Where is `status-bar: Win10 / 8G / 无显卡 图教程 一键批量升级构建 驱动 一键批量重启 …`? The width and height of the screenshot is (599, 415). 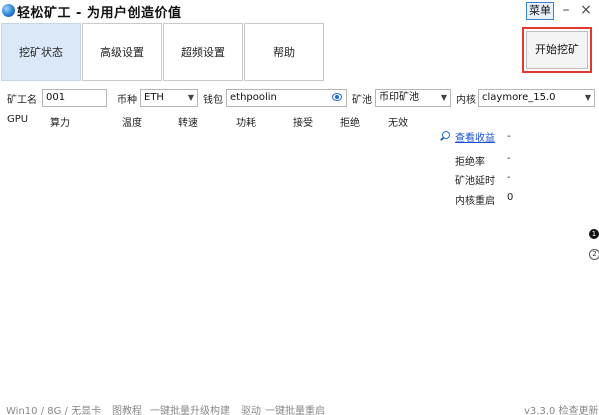
status-bar: Win10 / 8G / 无显卡 图教程 一键批量升级构建 驱动 一键批量重启 … is located at coordinates (299, 406).